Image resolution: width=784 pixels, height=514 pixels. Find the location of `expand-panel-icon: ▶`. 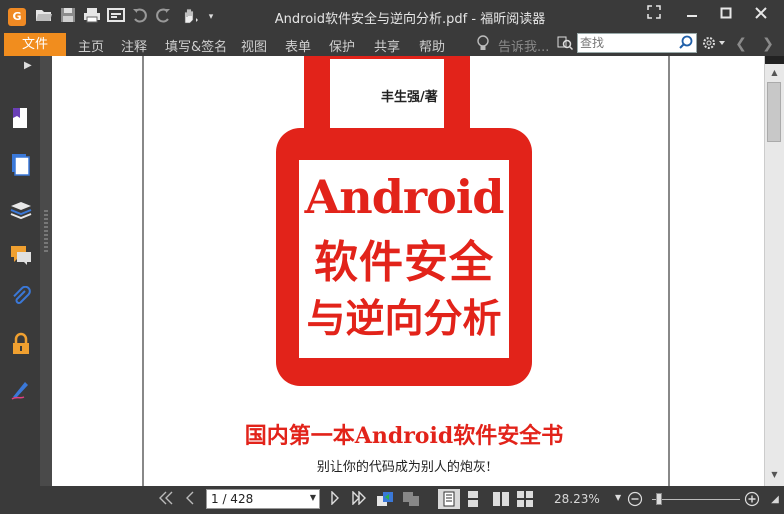

expand-panel-icon: ▶ is located at coordinates (28, 65).